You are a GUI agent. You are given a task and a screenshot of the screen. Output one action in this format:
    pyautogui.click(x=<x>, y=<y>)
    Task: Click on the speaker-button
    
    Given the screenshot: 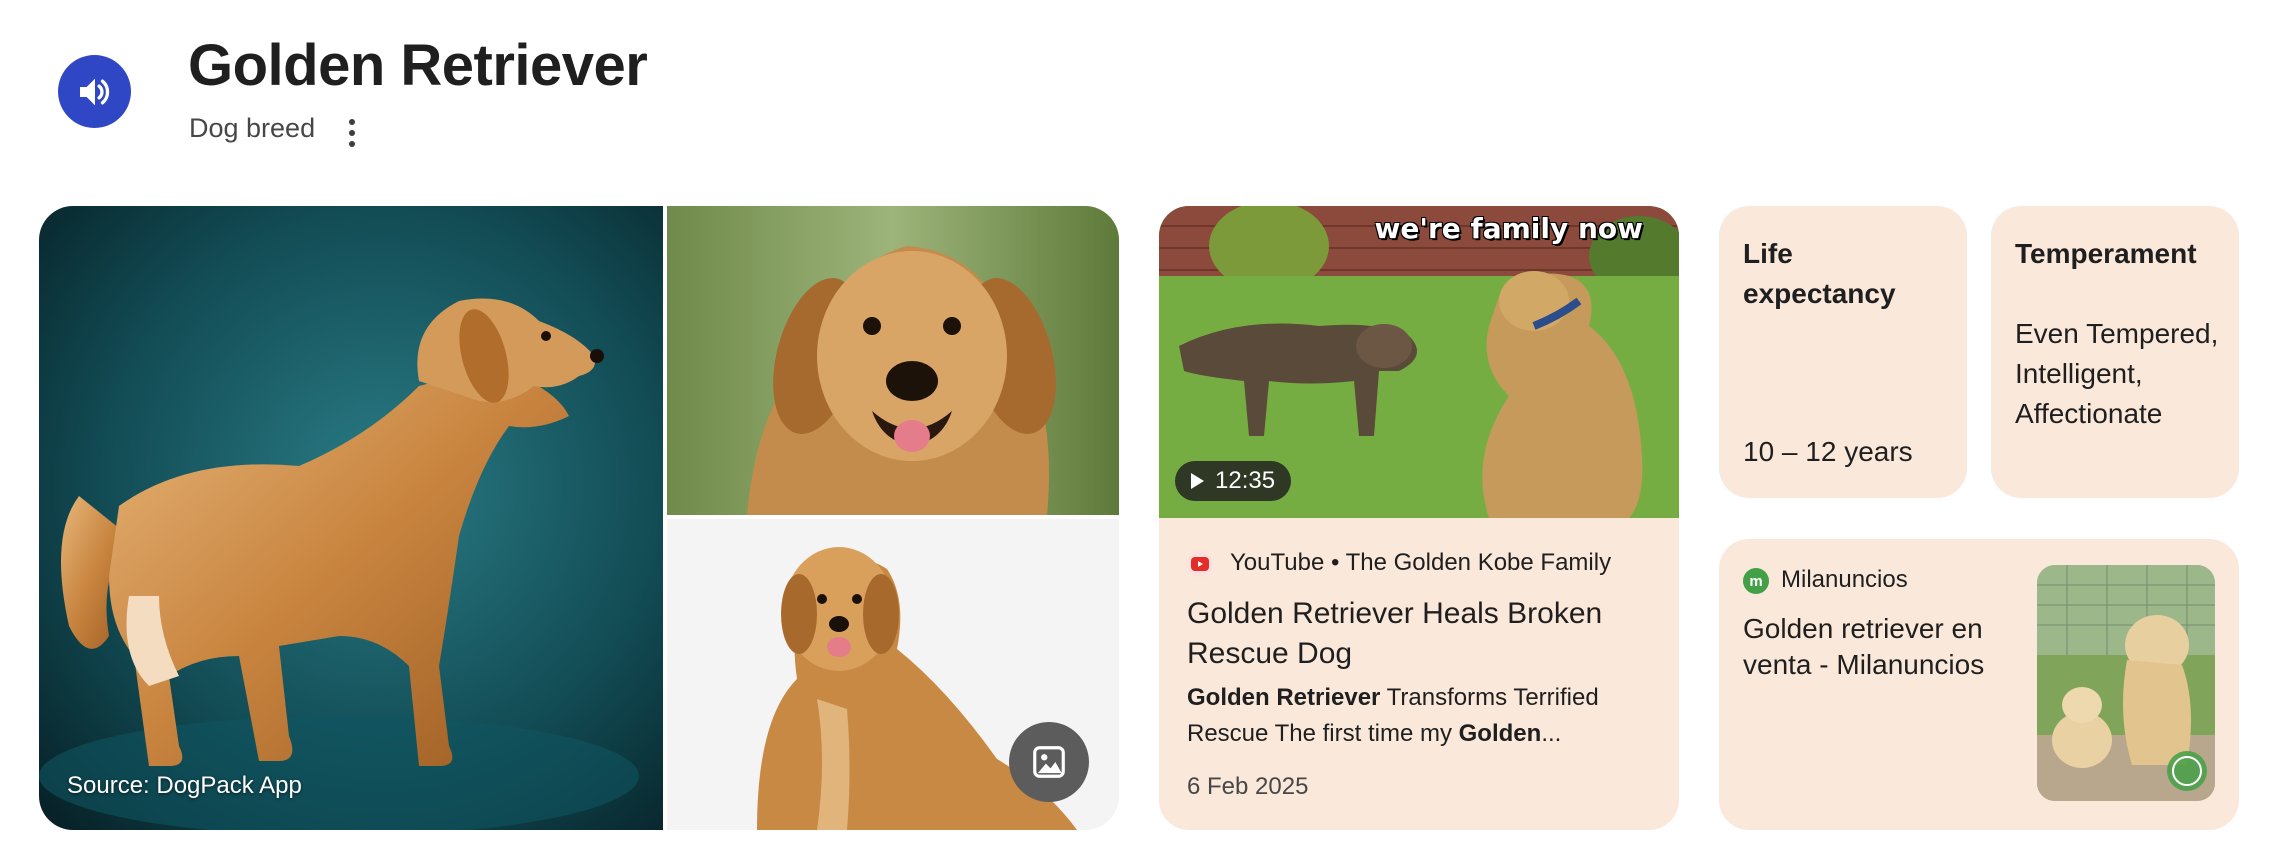 What is the action you would take?
    pyautogui.click(x=94, y=91)
    